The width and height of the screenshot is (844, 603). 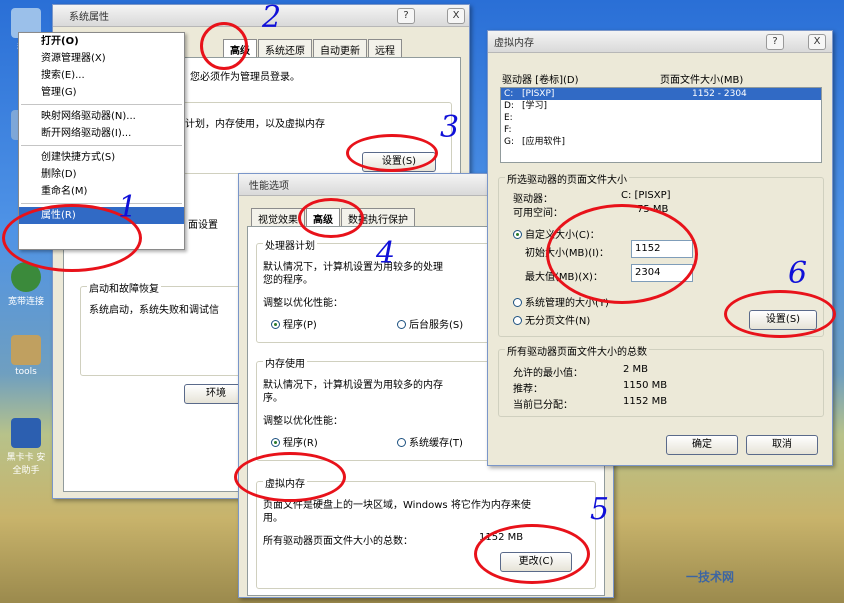 What do you see at coordinates (508, 118) in the screenshot?
I see `drive-letter: E:` at bounding box center [508, 118].